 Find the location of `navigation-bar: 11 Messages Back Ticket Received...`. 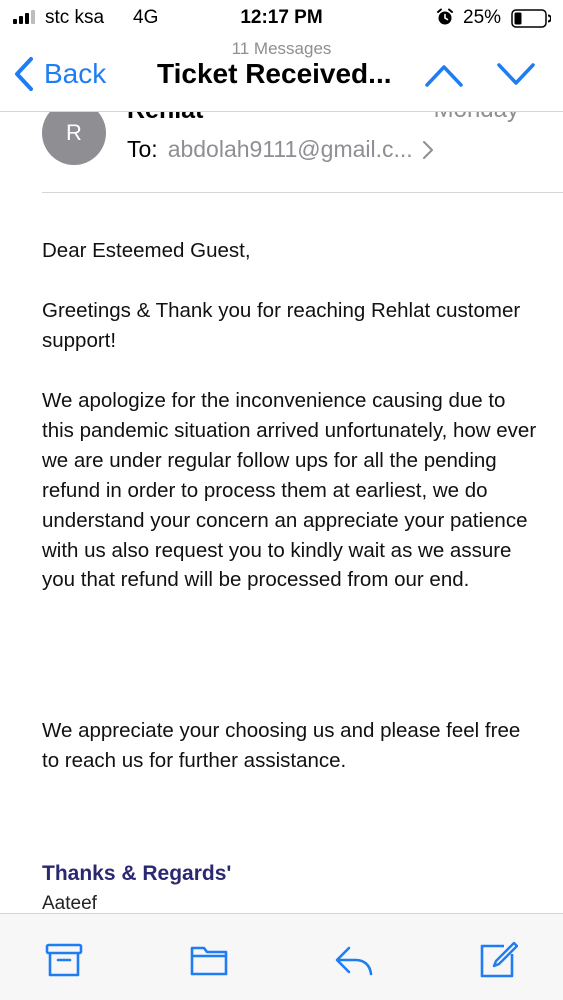

navigation-bar: 11 Messages Back Ticket Received... is located at coordinates (281, 74).